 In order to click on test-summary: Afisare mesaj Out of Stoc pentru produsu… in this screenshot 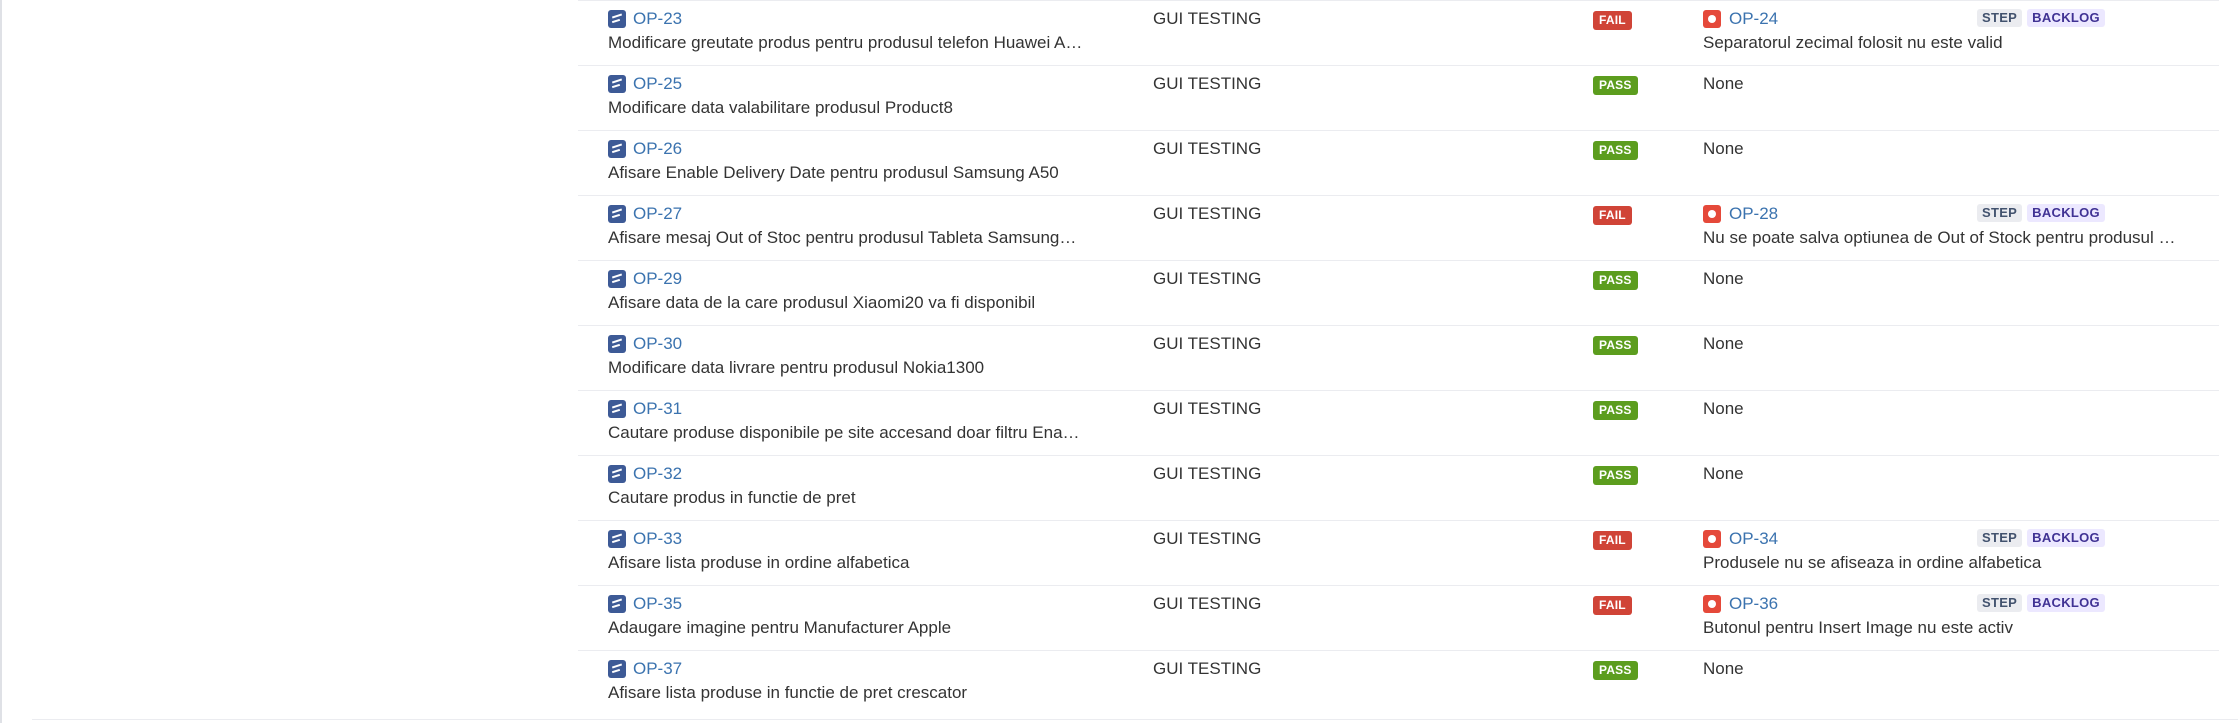, I will do `click(842, 237)`.